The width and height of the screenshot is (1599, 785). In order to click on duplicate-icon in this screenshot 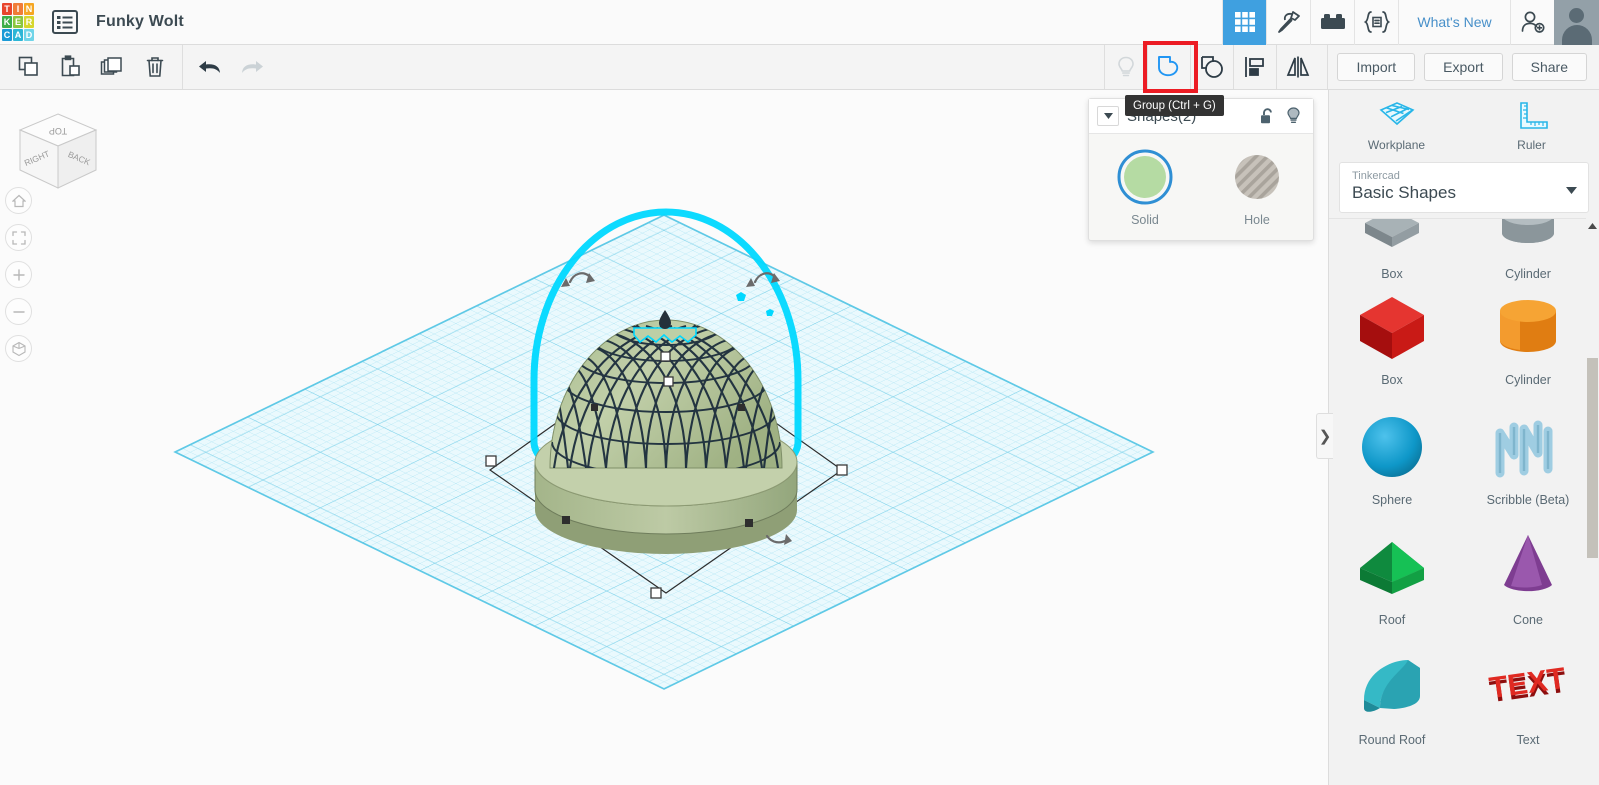, I will do `click(113, 67)`.